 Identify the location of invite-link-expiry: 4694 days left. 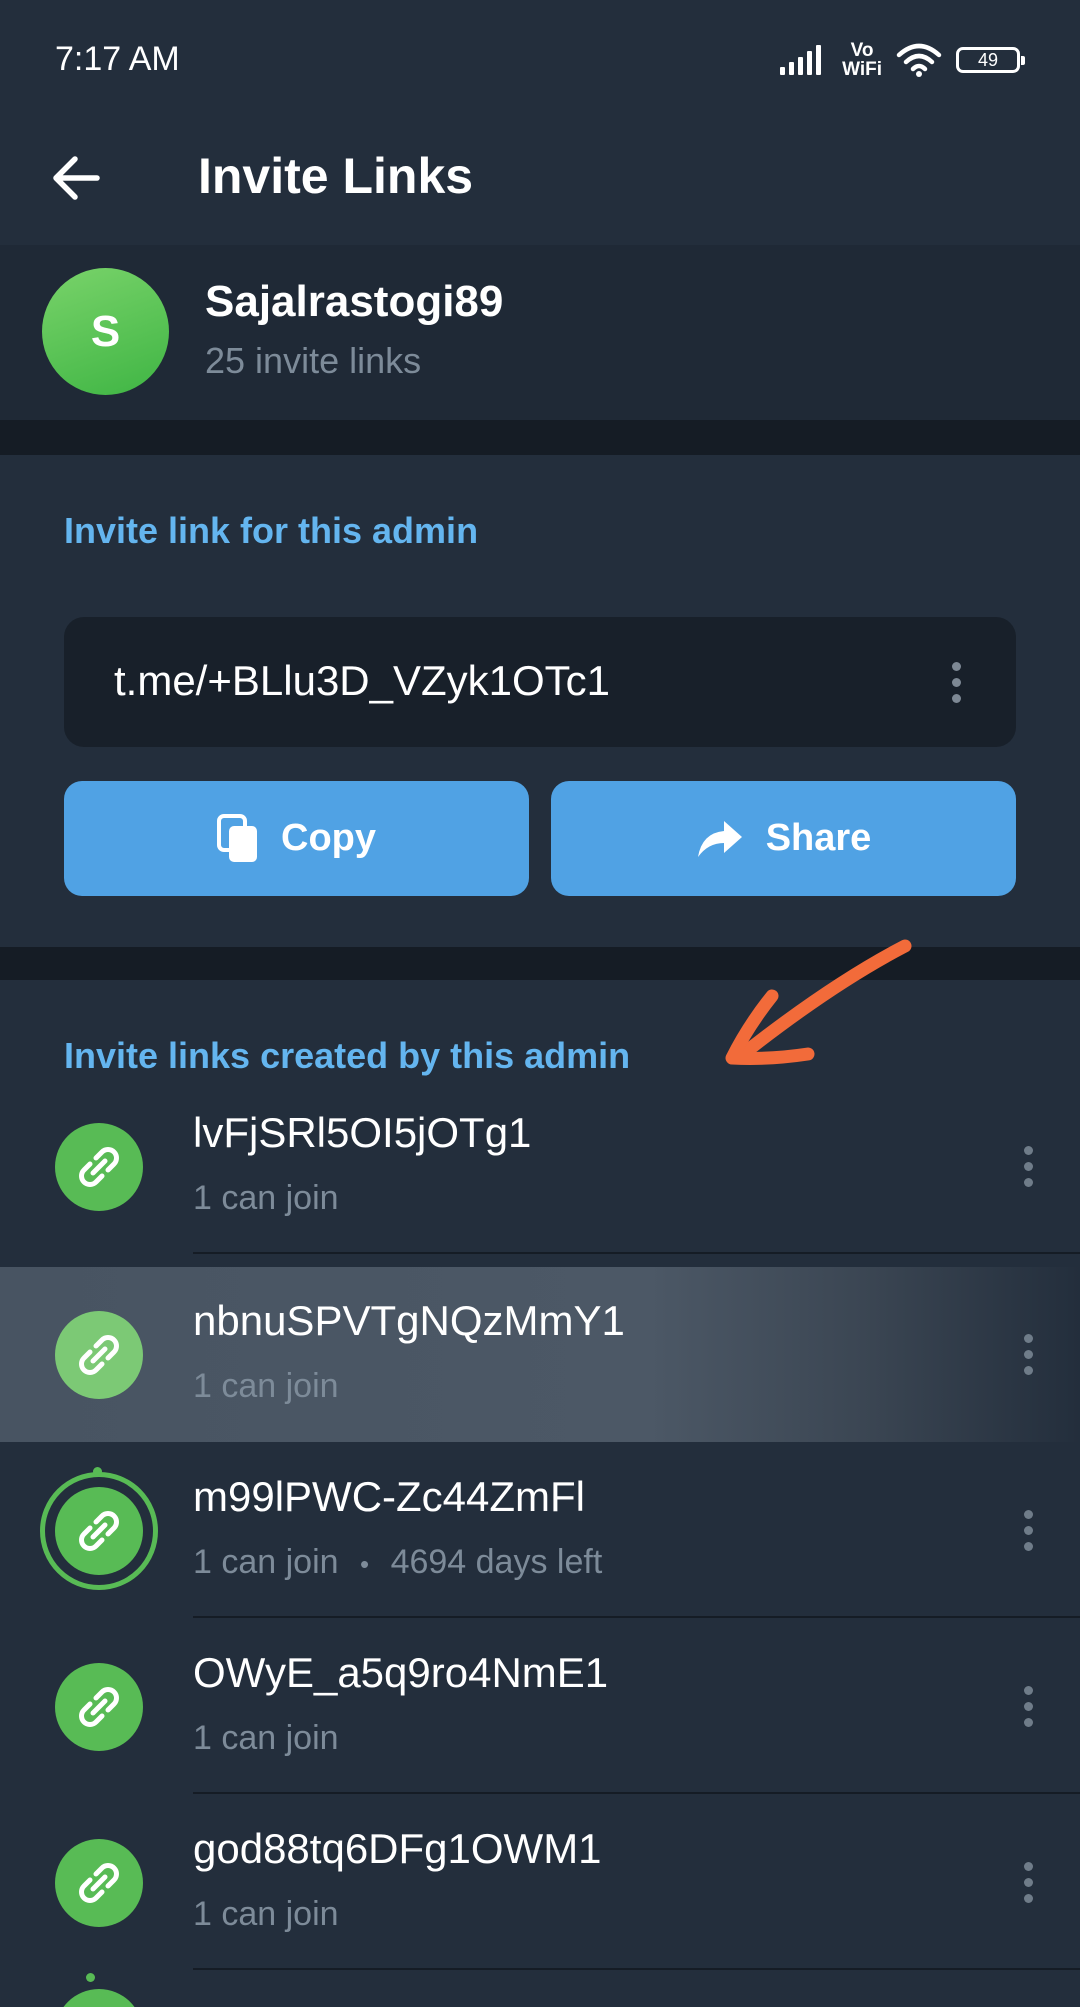
(496, 1562).